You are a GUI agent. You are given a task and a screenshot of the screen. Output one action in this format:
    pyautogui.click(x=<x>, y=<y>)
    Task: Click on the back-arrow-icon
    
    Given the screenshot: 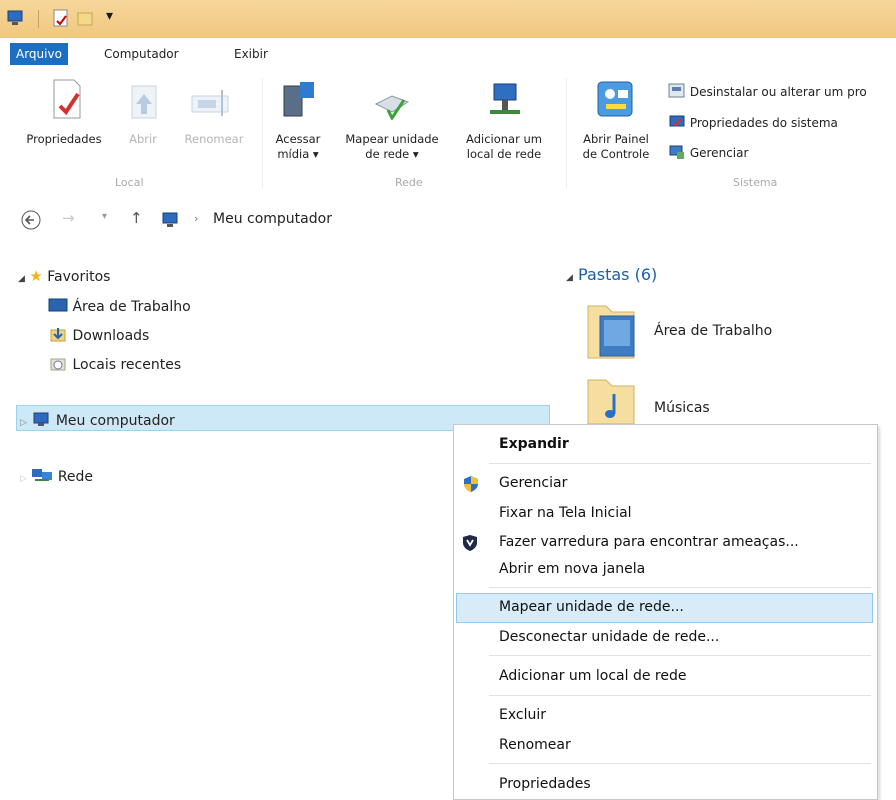 What is the action you would take?
    pyautogui.click(x=31, y=220)
    